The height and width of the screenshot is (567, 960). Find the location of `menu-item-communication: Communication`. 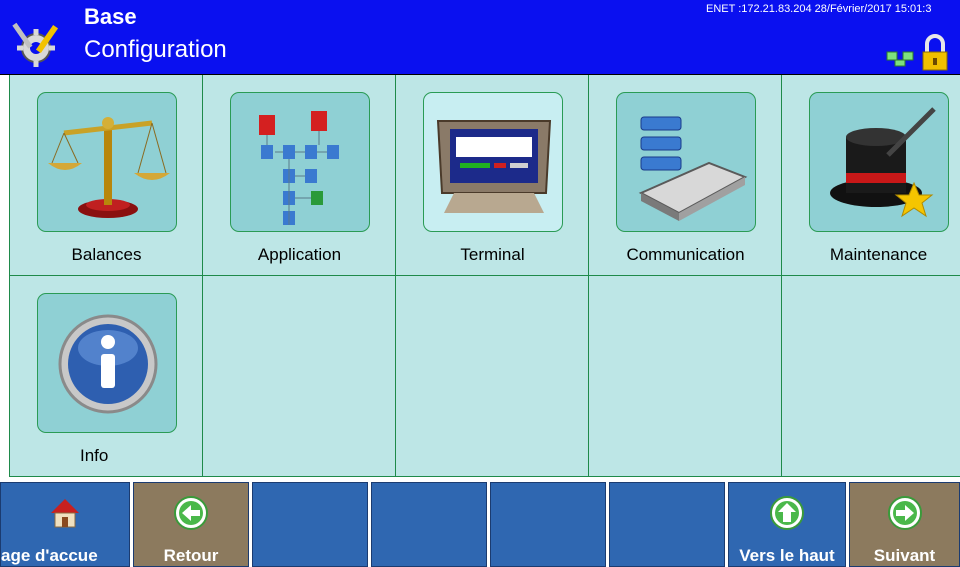

menu-item-communication: Communication is located at coordinates (685, 175).